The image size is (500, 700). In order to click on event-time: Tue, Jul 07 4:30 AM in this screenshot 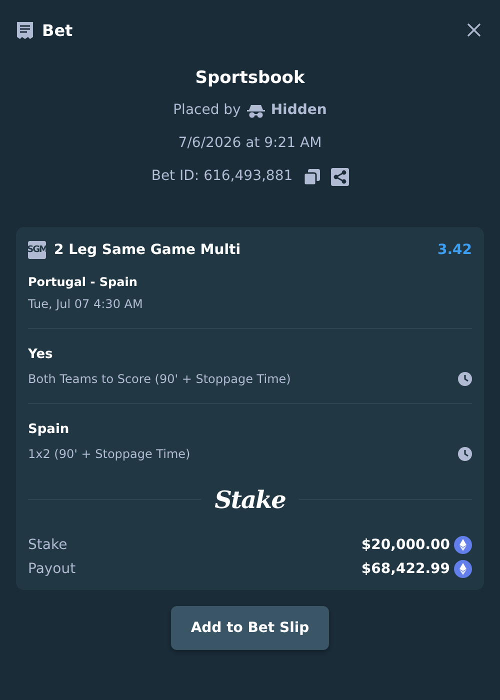, I will do `click(86, 304)`.